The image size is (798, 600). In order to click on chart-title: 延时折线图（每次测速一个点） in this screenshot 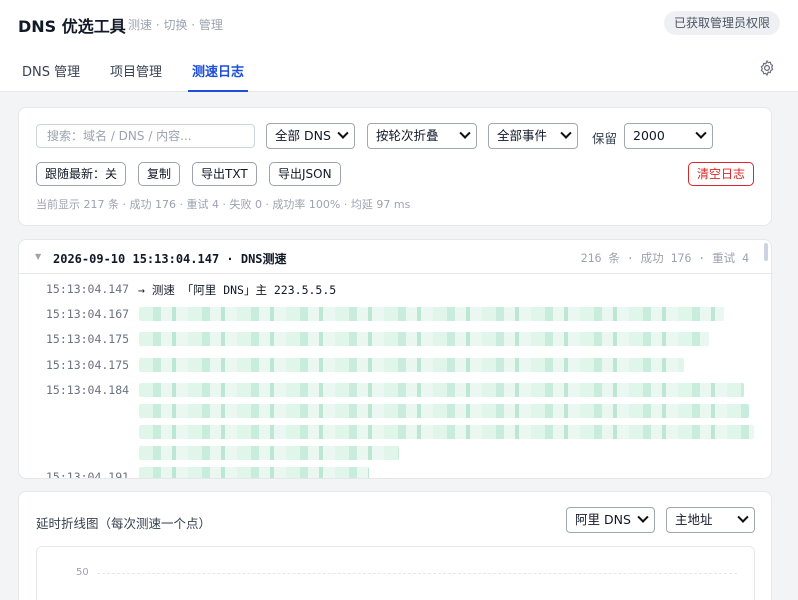, I will do `click(124, 523)`.